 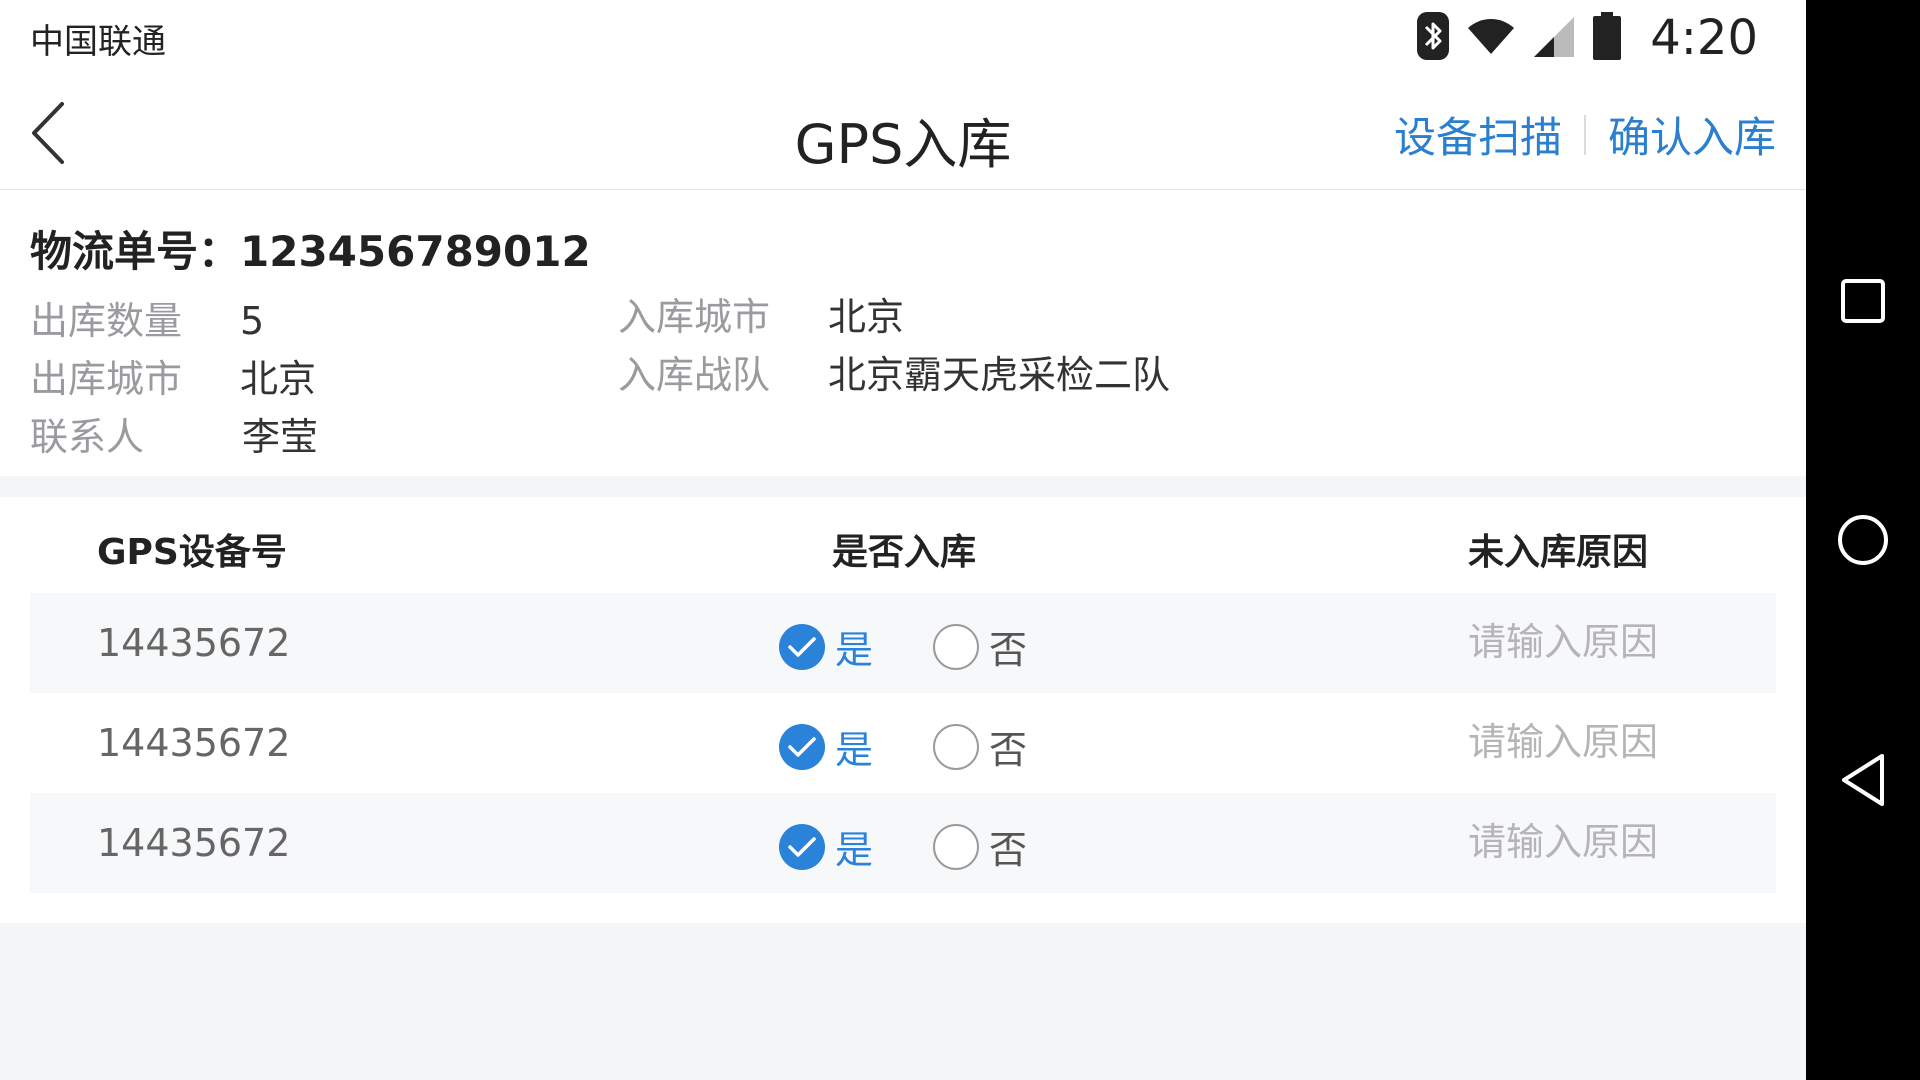 I want to click on wifi-icon, so click(x=1491, y=38).